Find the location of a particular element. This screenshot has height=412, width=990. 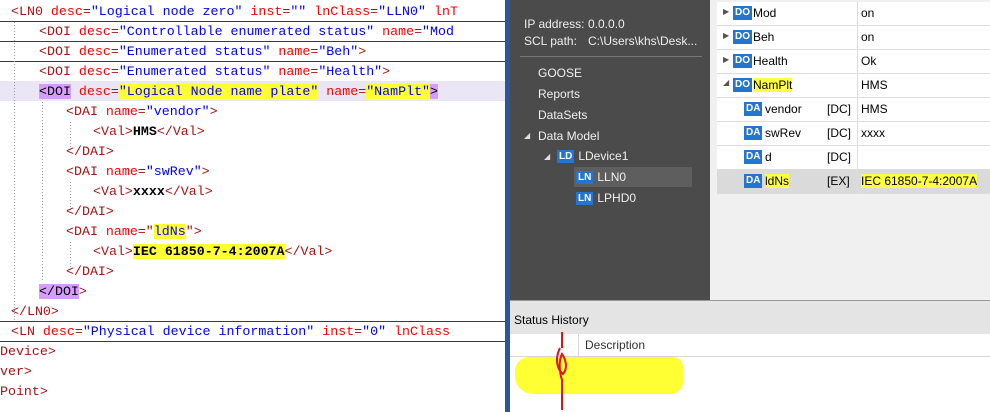

xml-token: sPoint> is located at coordinates (24, 391).